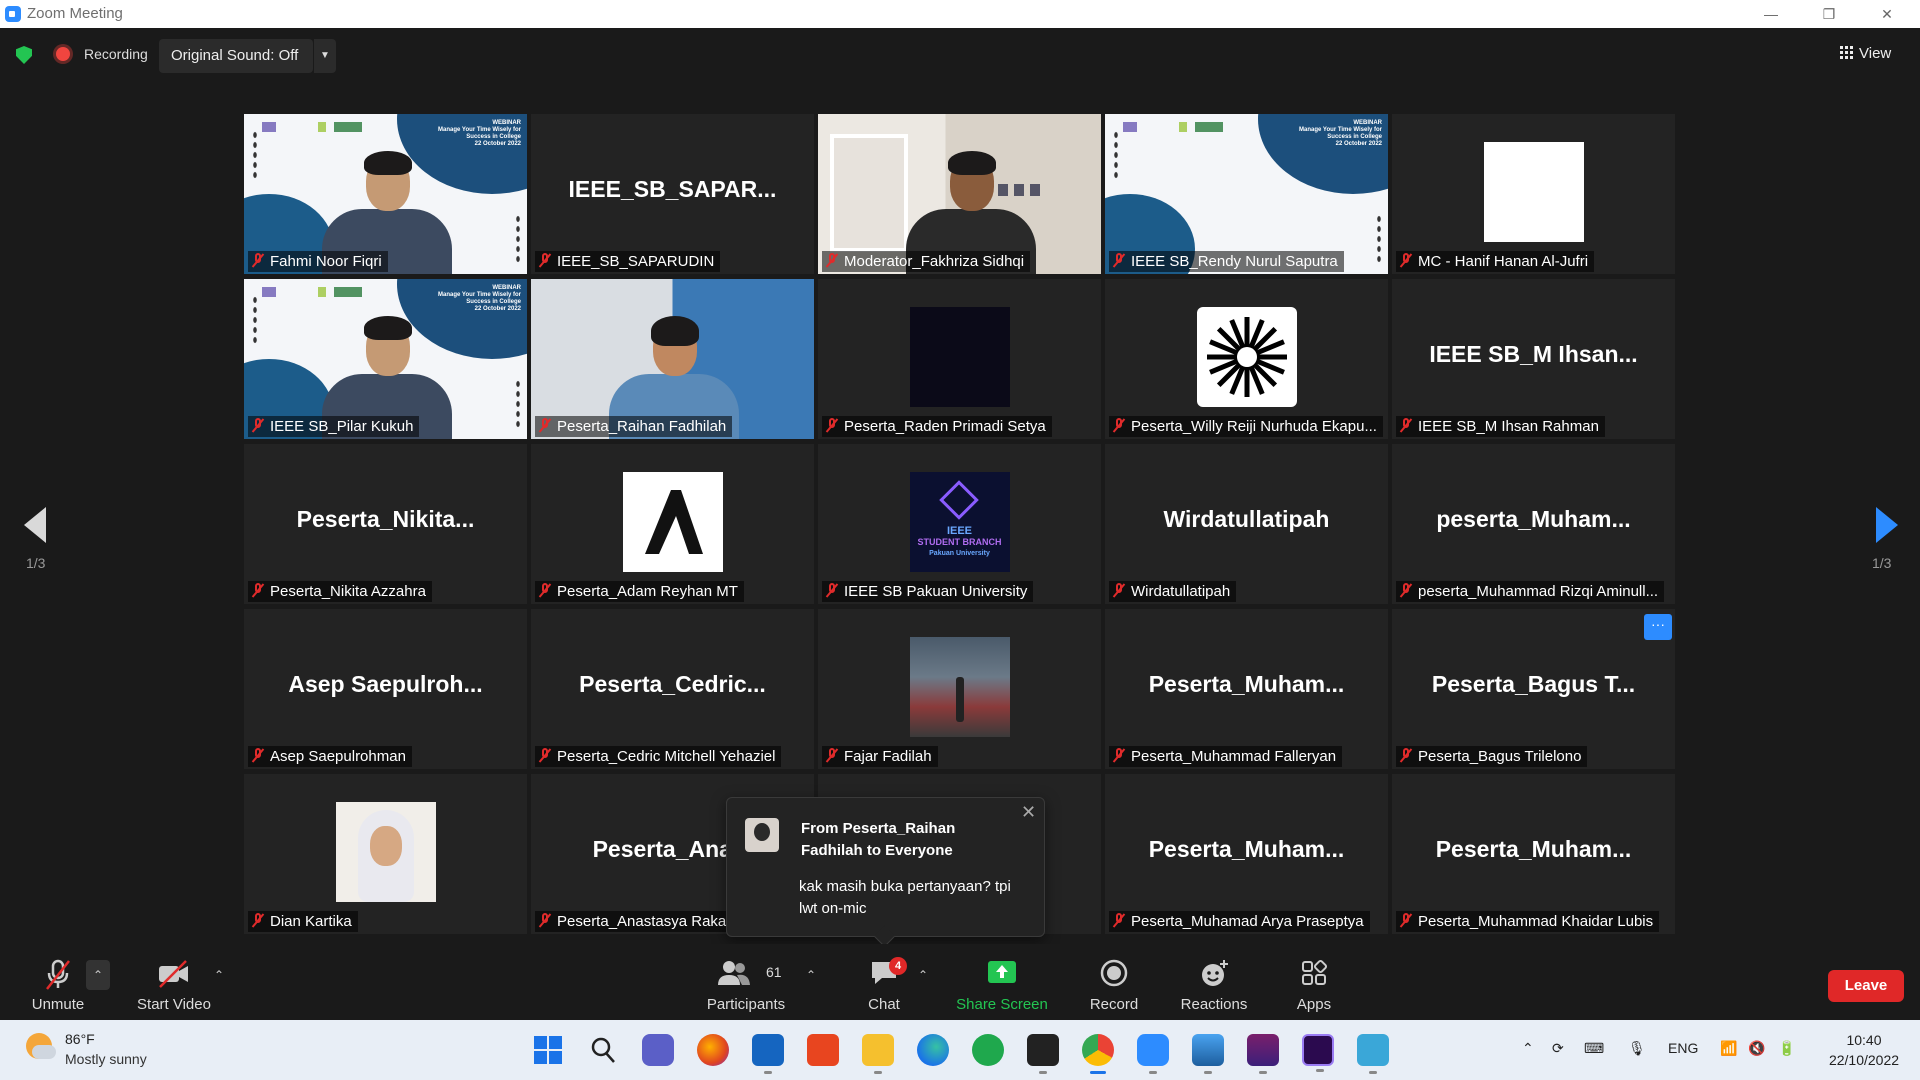 The height and width of the screenshot is (1080, 1920). What do you see at coordinates (959, 359) in the screenshot?
I see `participant-tile: Peserta_Raden Primadi Setya` at bounding box center [959, 359].